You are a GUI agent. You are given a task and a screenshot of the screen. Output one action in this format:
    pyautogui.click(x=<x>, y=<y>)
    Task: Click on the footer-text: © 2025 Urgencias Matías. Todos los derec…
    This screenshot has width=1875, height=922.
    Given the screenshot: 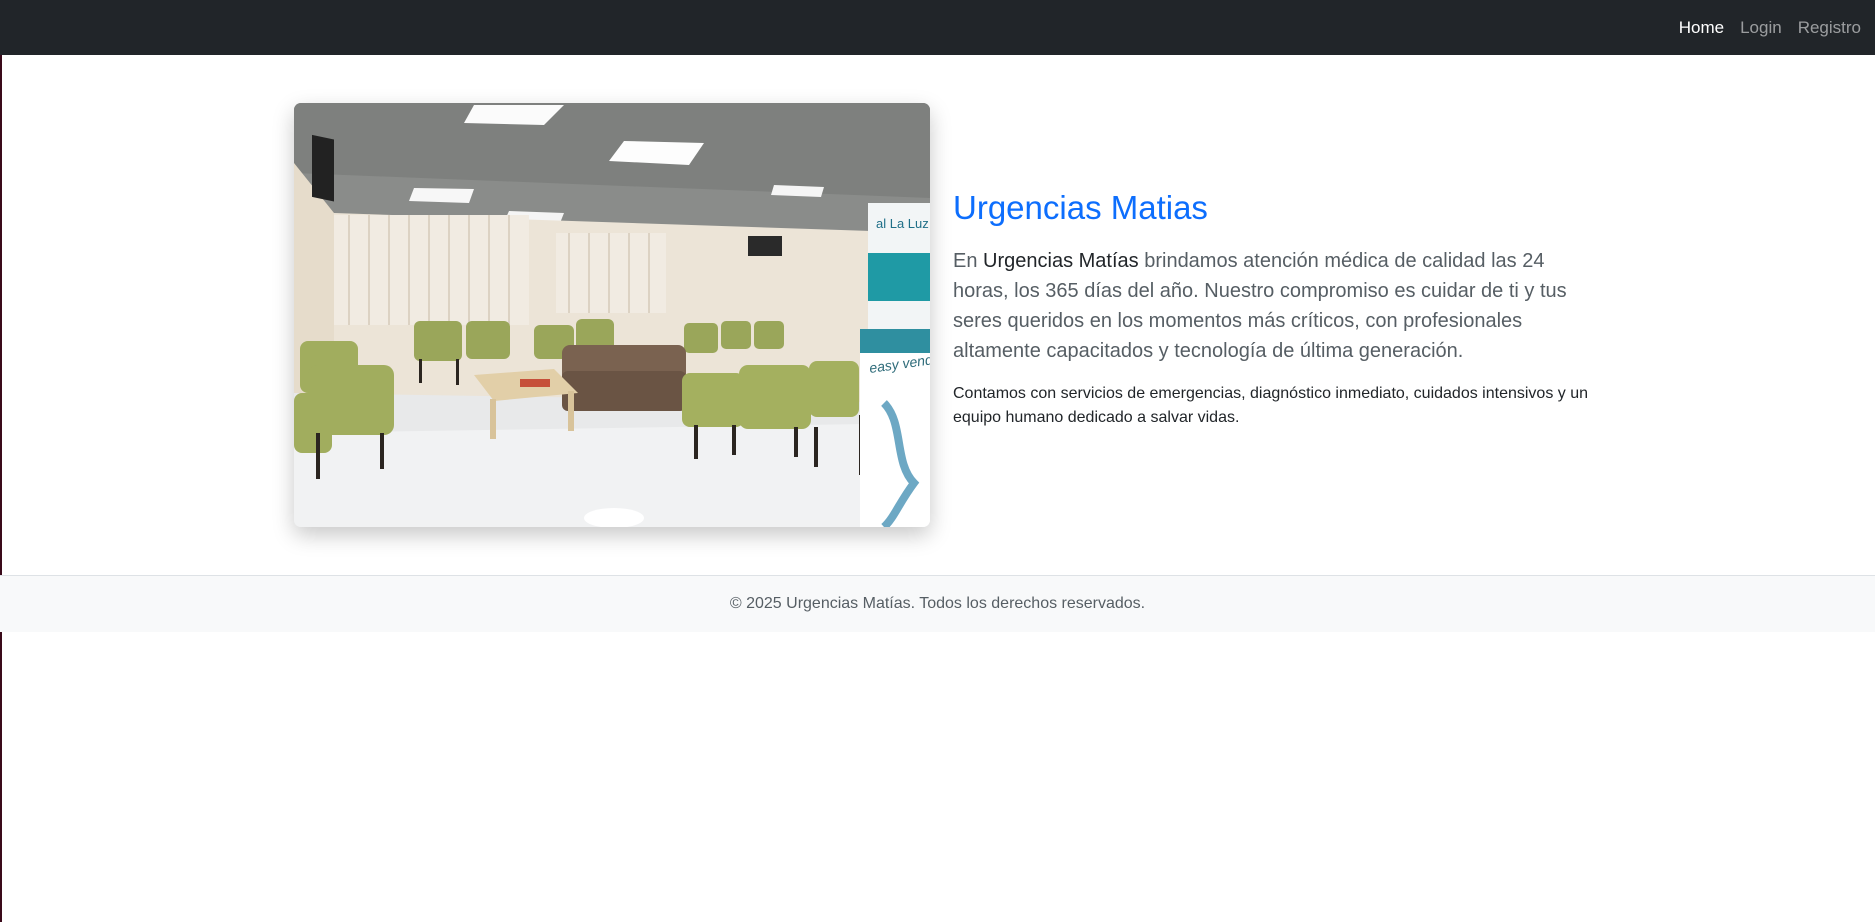 What is the action you would take?
    pyautogui.click(x=937, y=603)
    